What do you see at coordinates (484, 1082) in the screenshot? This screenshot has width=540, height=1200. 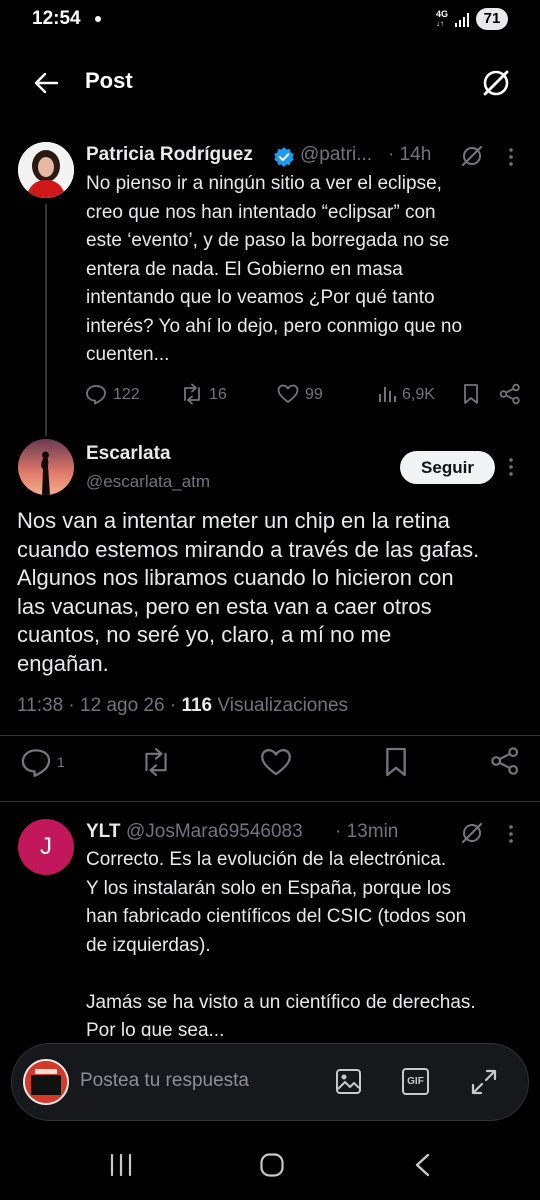 I see `expand-icon` at bounding box center [484, 1082].